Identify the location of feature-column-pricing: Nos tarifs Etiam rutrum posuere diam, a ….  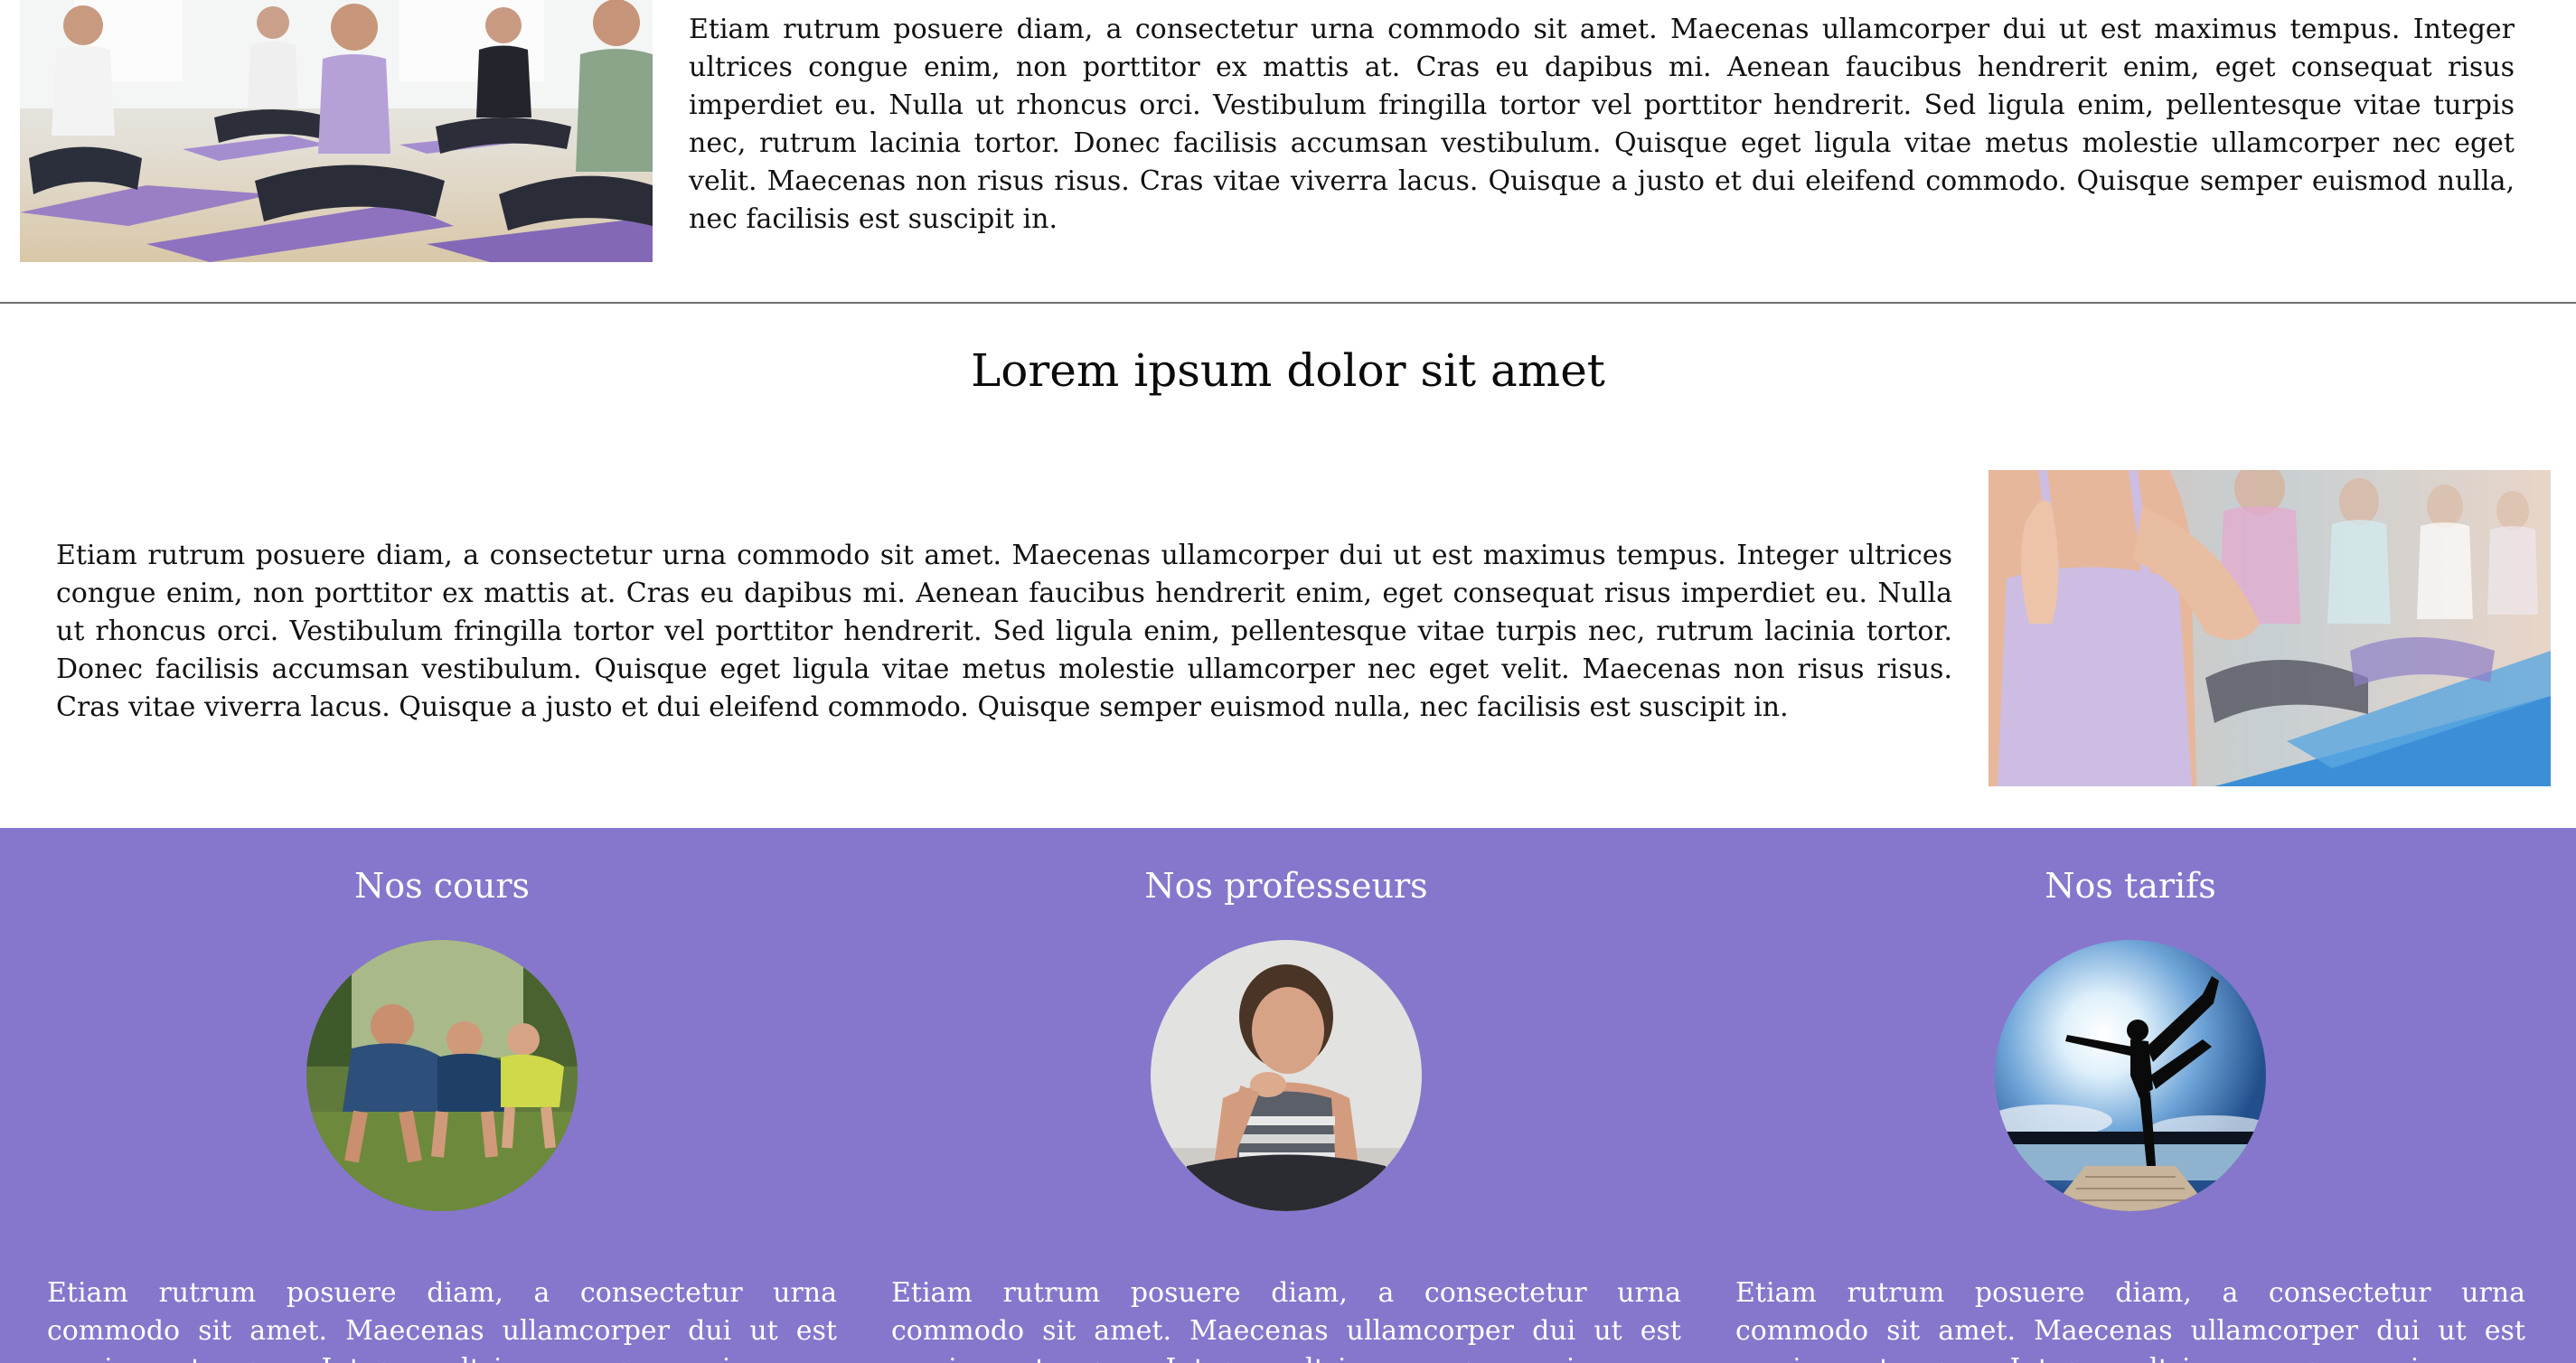
(2130, 1095).